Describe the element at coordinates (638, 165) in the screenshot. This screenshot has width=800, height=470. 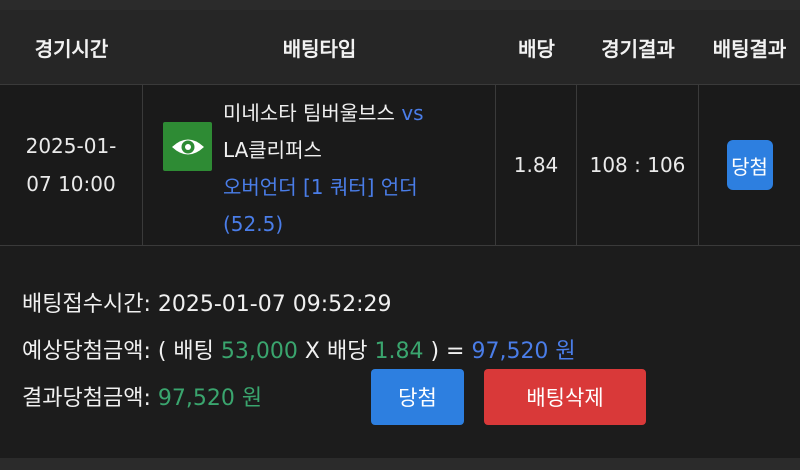
I see `score-cell: 108 : 106` at that location.